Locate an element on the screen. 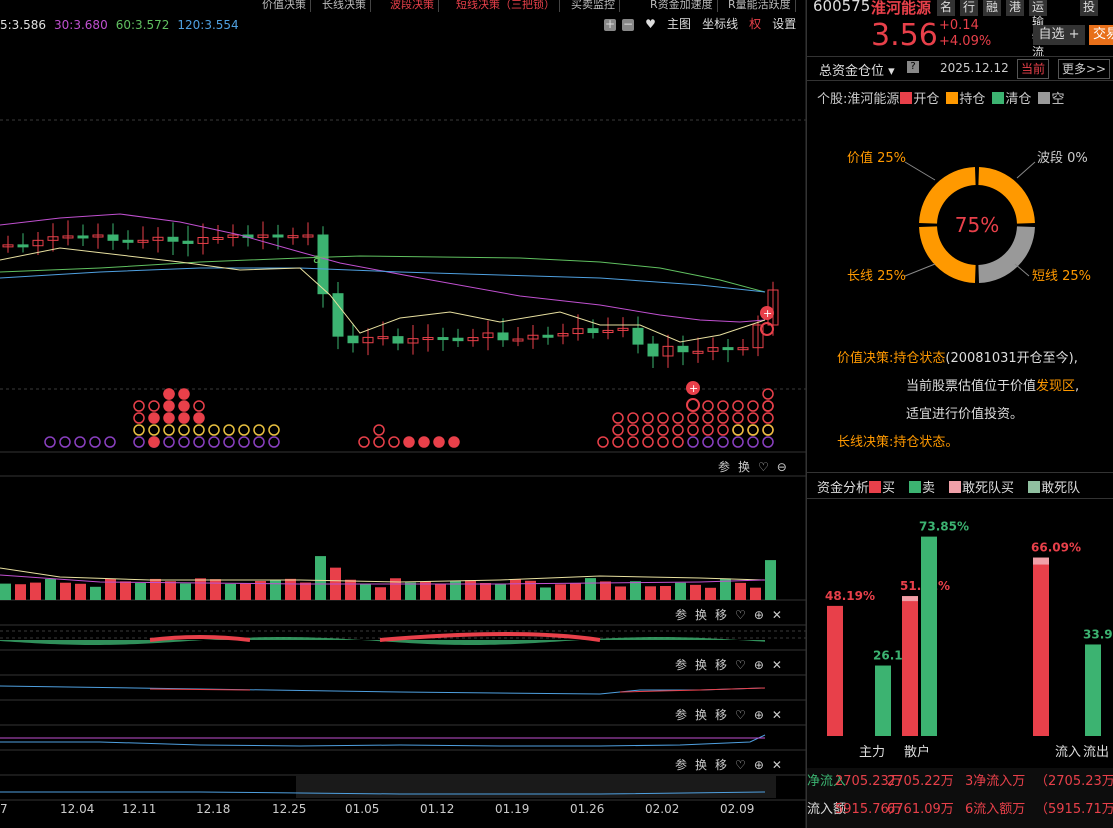 This screenshot has height=828, width=1113. chevron-down-icon: ▾ is located at coordinates (891, 71).